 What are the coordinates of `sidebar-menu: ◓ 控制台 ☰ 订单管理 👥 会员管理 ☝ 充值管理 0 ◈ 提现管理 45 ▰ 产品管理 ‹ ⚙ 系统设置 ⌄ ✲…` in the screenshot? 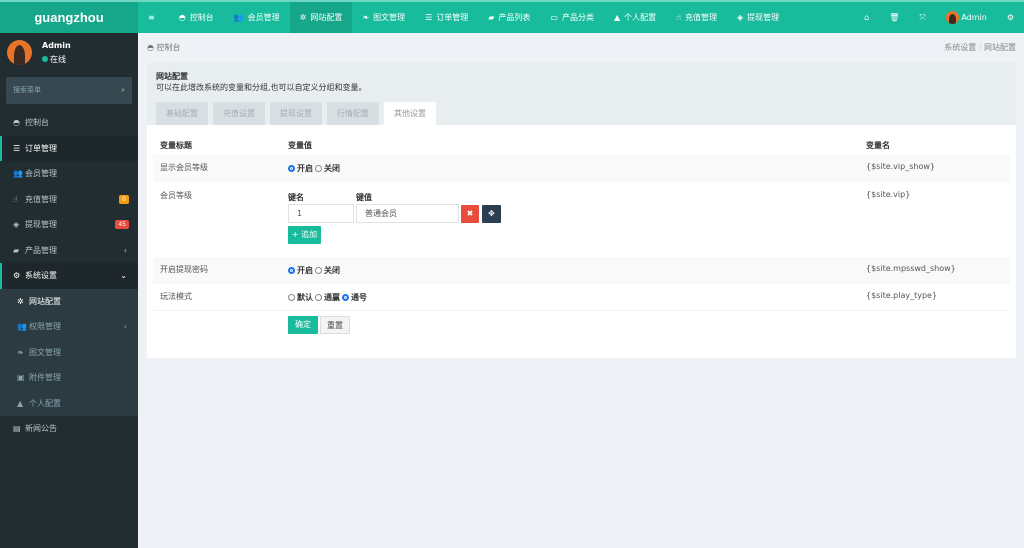 It's located at (69, 276).